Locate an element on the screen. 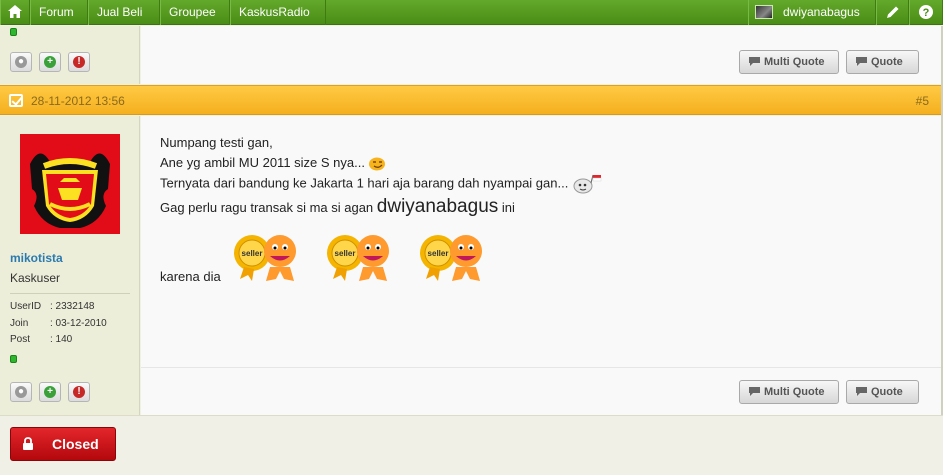 The width and height of the screenshot is (943, 475). indonesia-flag-smiley-icon is located at coordinates (587, 184).